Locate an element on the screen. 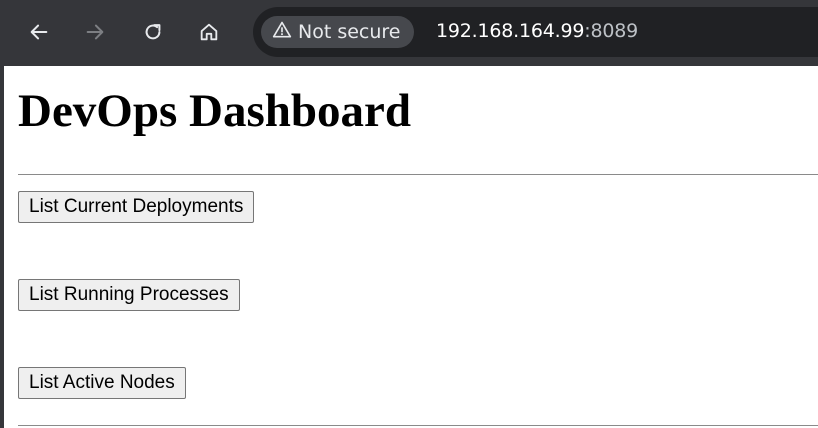  list-current-deployments-button: List Current Deployments is located at coordinates (136, 207).